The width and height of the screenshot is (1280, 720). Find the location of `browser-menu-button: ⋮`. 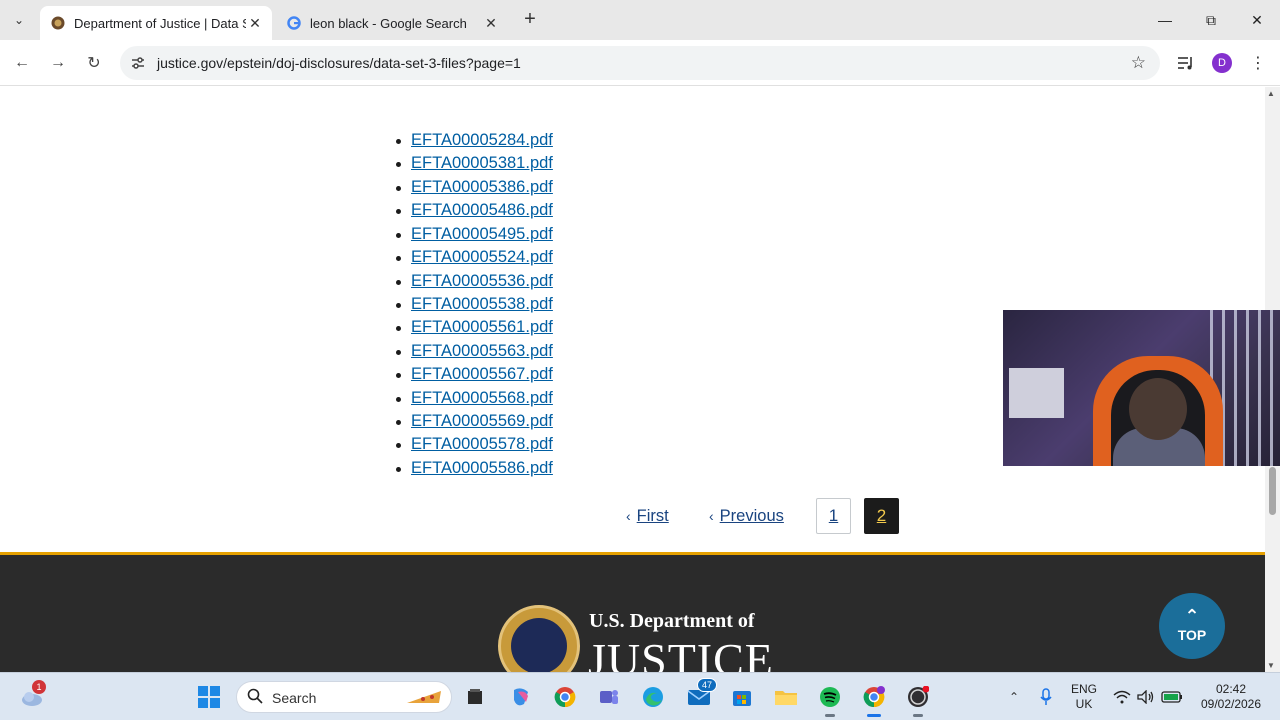

browser-menu-button: ⋮ is located at coordinates (1258, 63).